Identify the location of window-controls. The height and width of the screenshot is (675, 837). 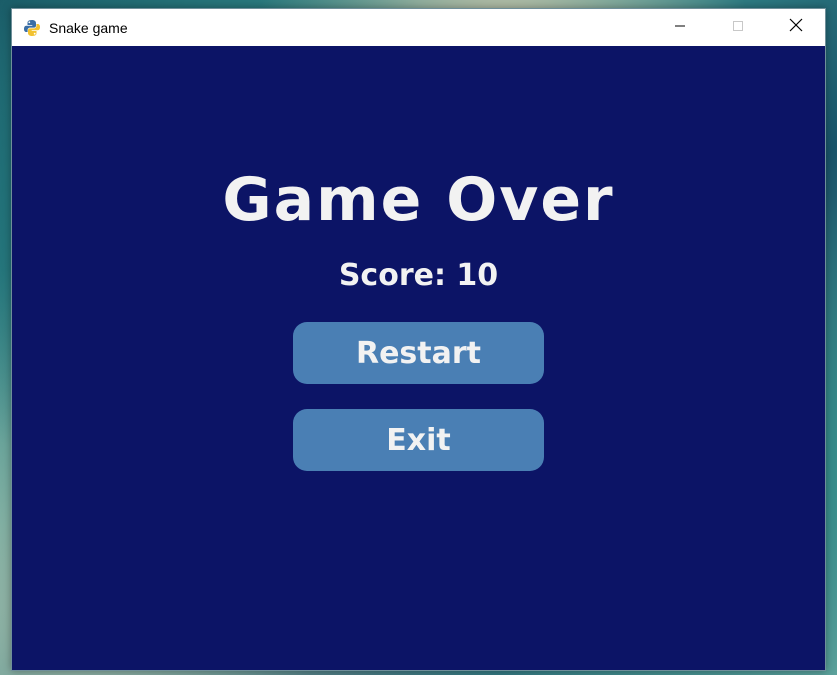
(738, 27).